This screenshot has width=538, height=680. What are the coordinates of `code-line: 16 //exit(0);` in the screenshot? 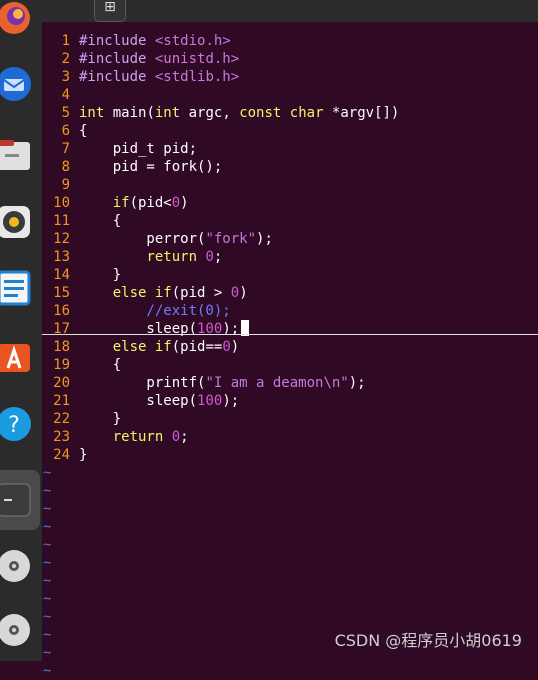 It's located at (290, 311).